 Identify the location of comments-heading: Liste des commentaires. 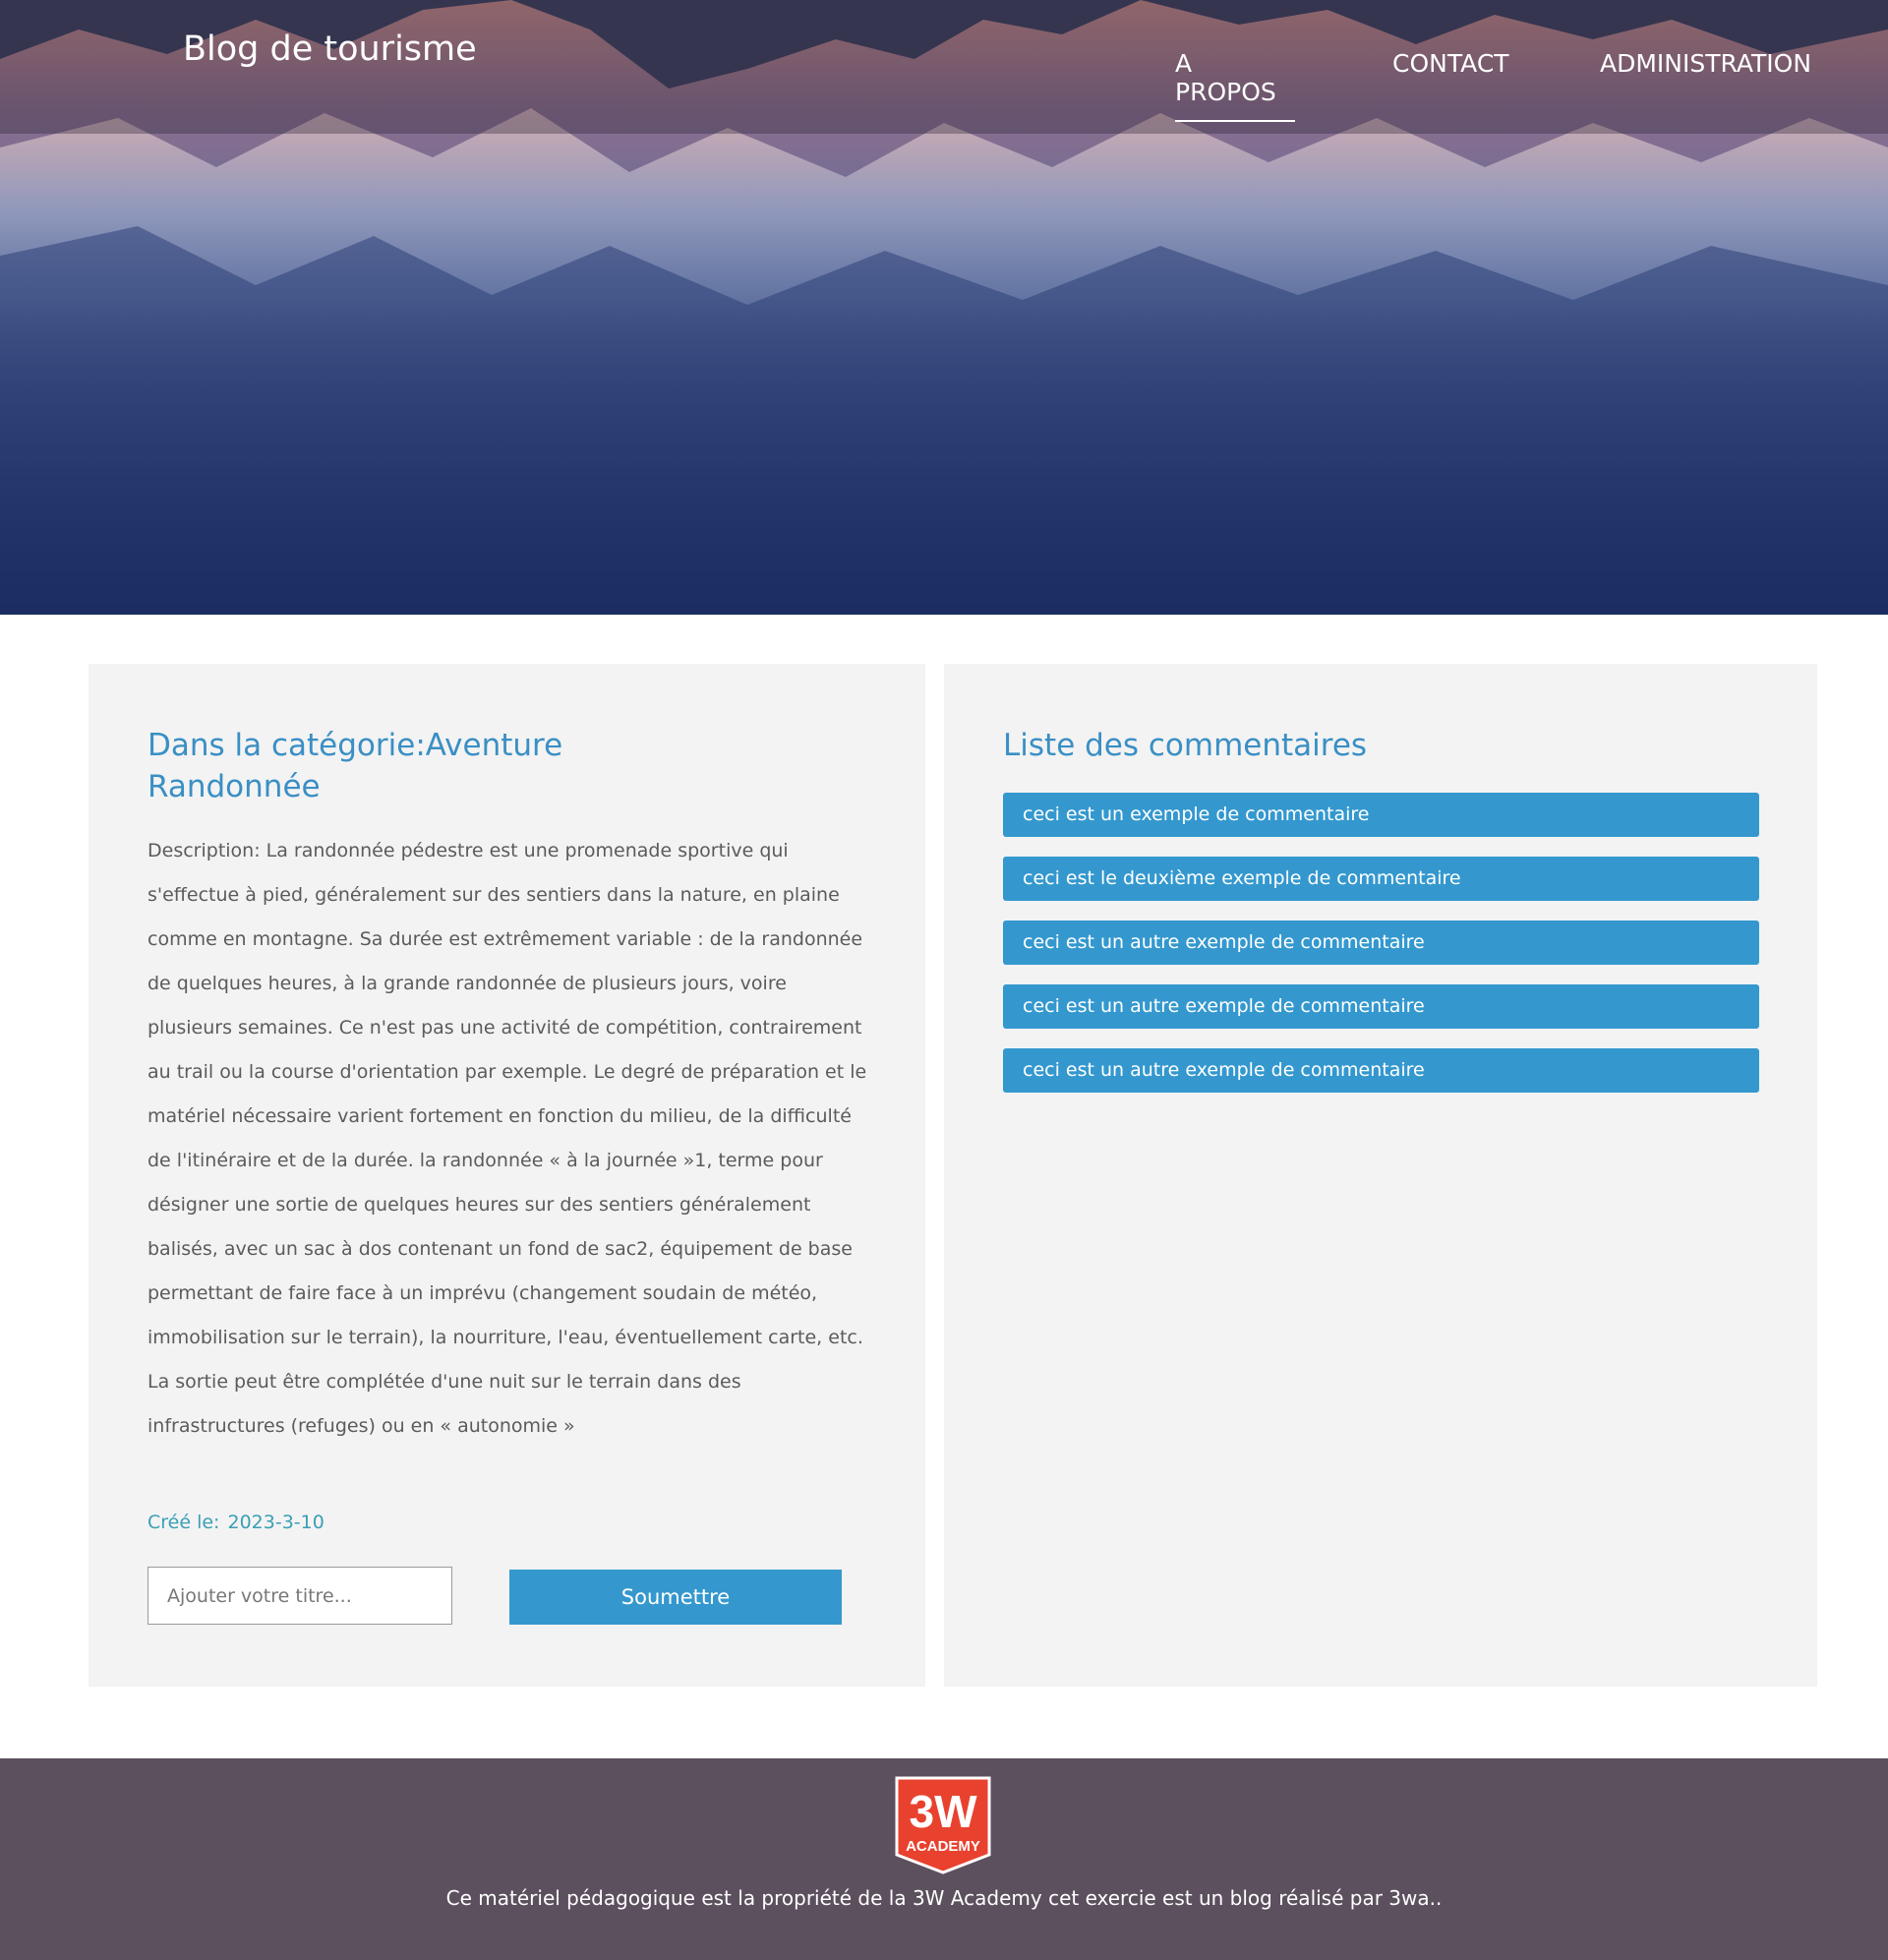
(1185, 745).